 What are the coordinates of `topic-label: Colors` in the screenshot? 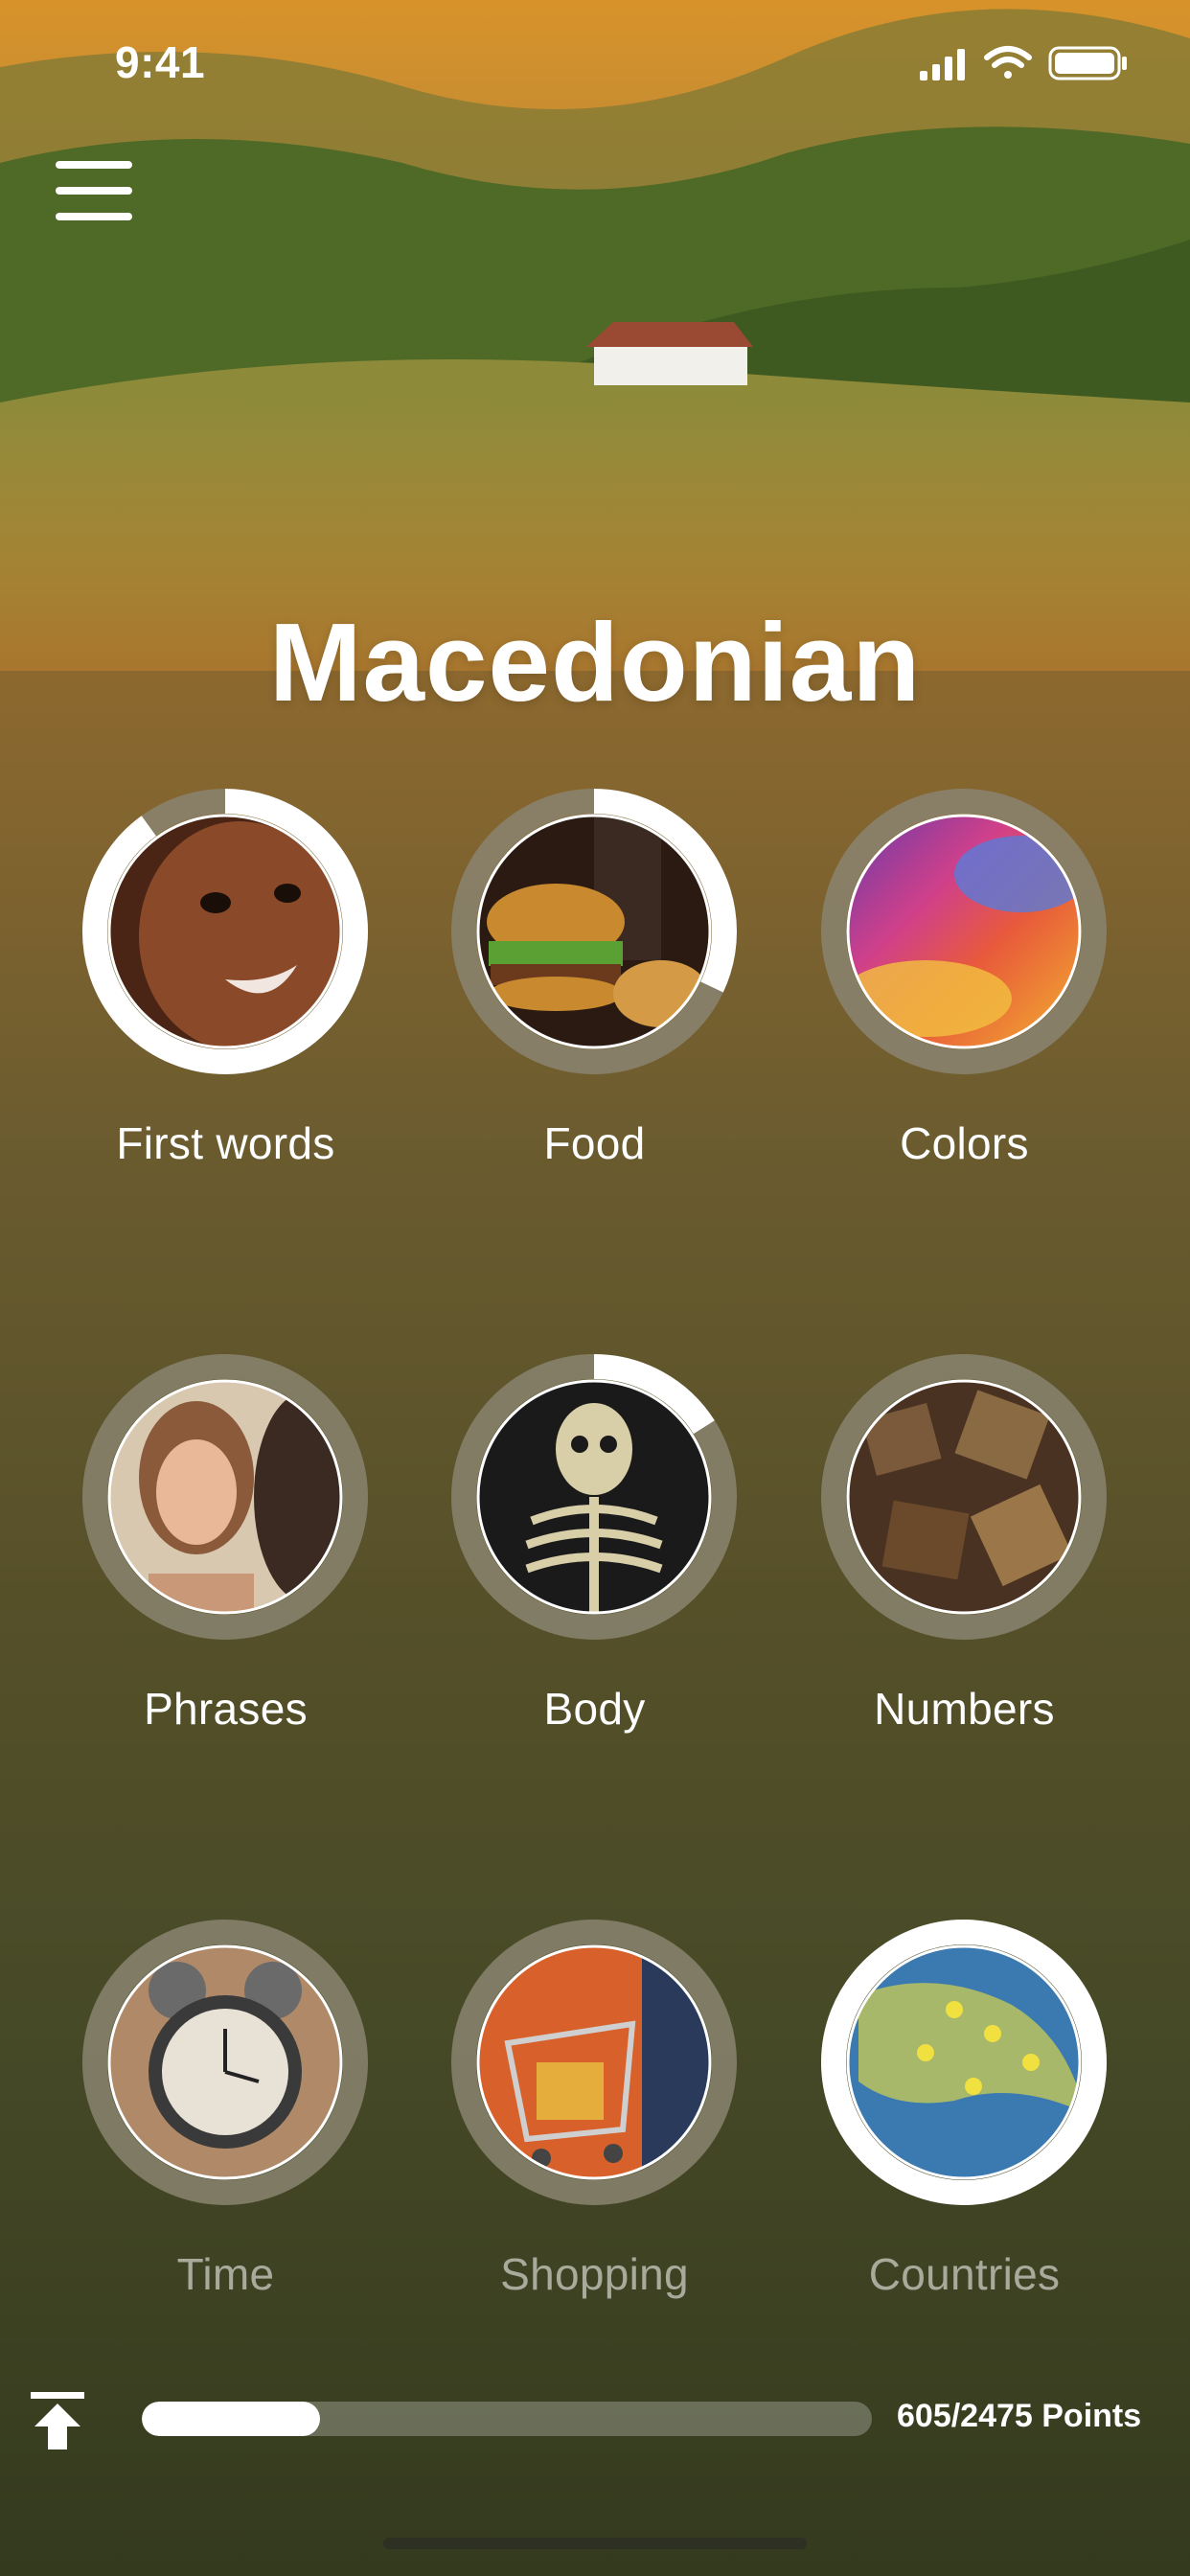 It's located at (965, 1143).